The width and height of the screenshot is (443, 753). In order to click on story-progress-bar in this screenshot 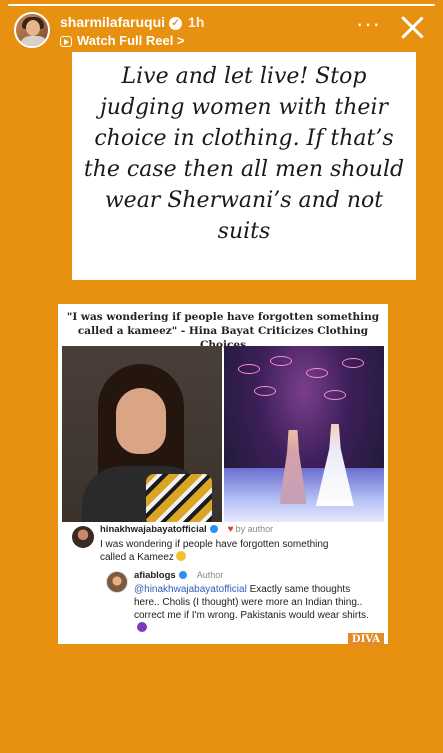, I will do `click(221, 5)`.